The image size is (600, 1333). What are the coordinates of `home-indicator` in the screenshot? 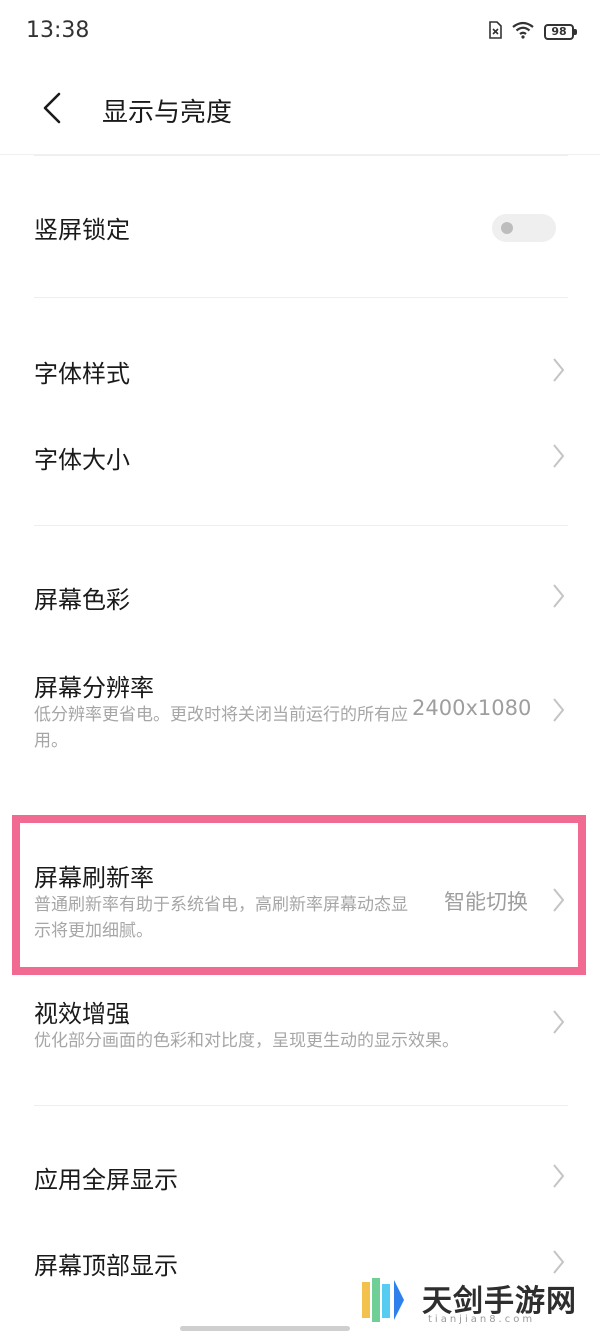 It's located at (265, 1328).